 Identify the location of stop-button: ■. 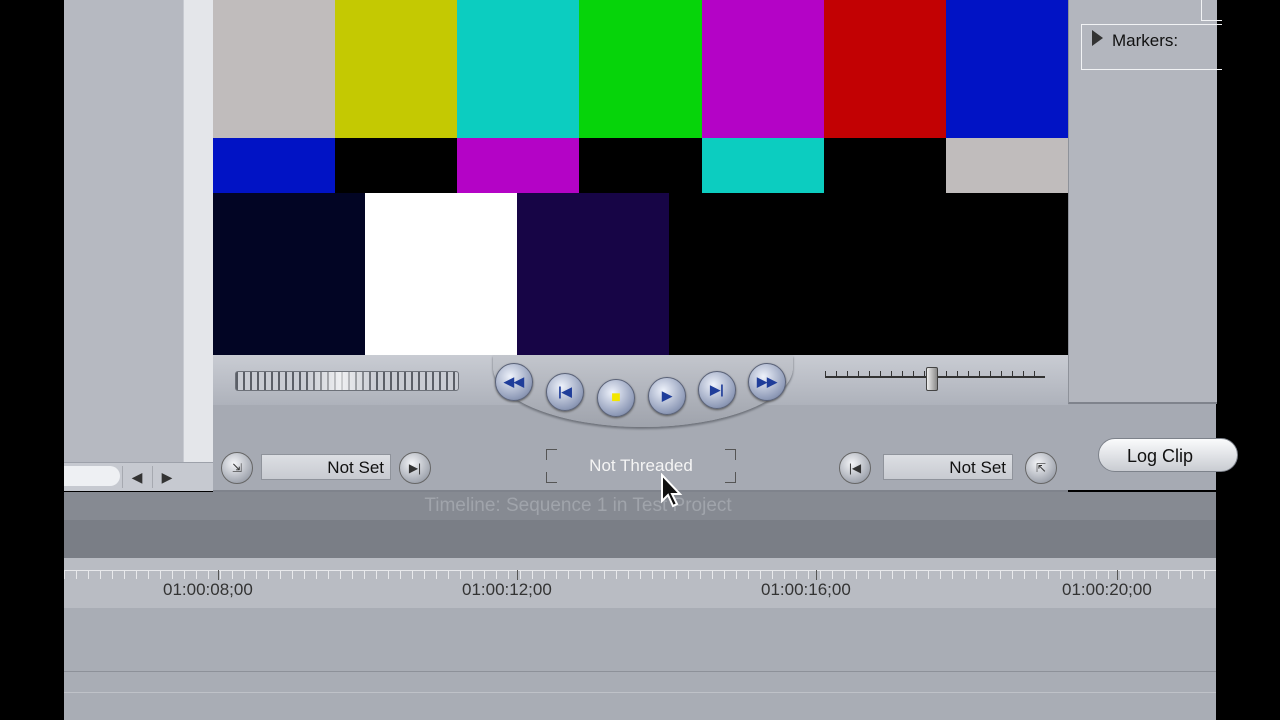
(616, 398).